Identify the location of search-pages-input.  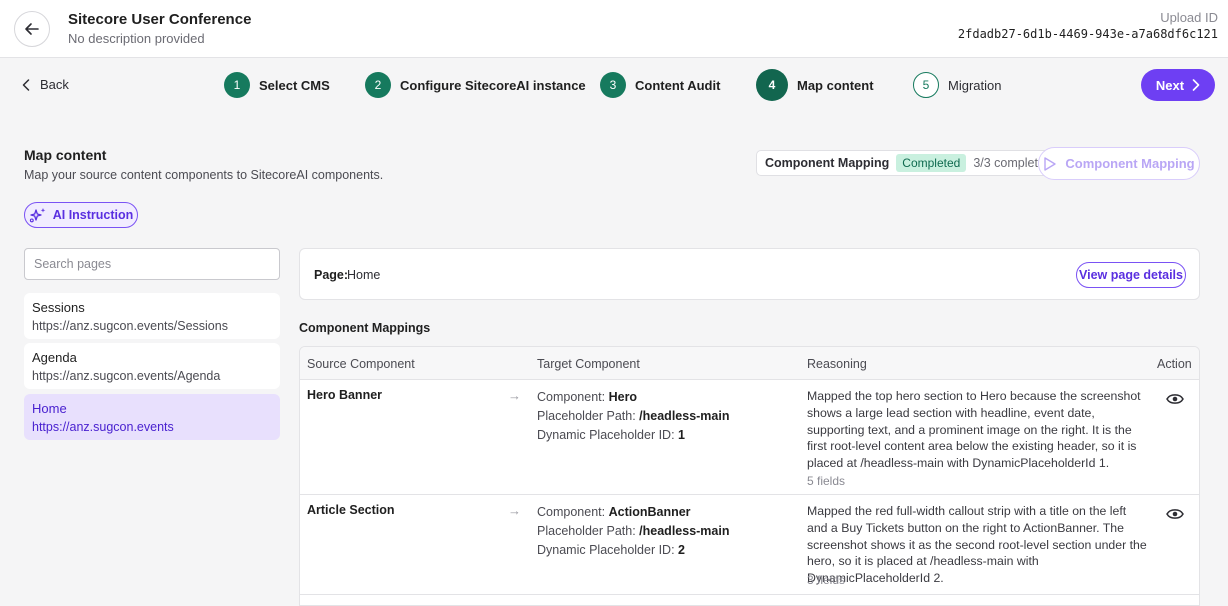
(152, 264).